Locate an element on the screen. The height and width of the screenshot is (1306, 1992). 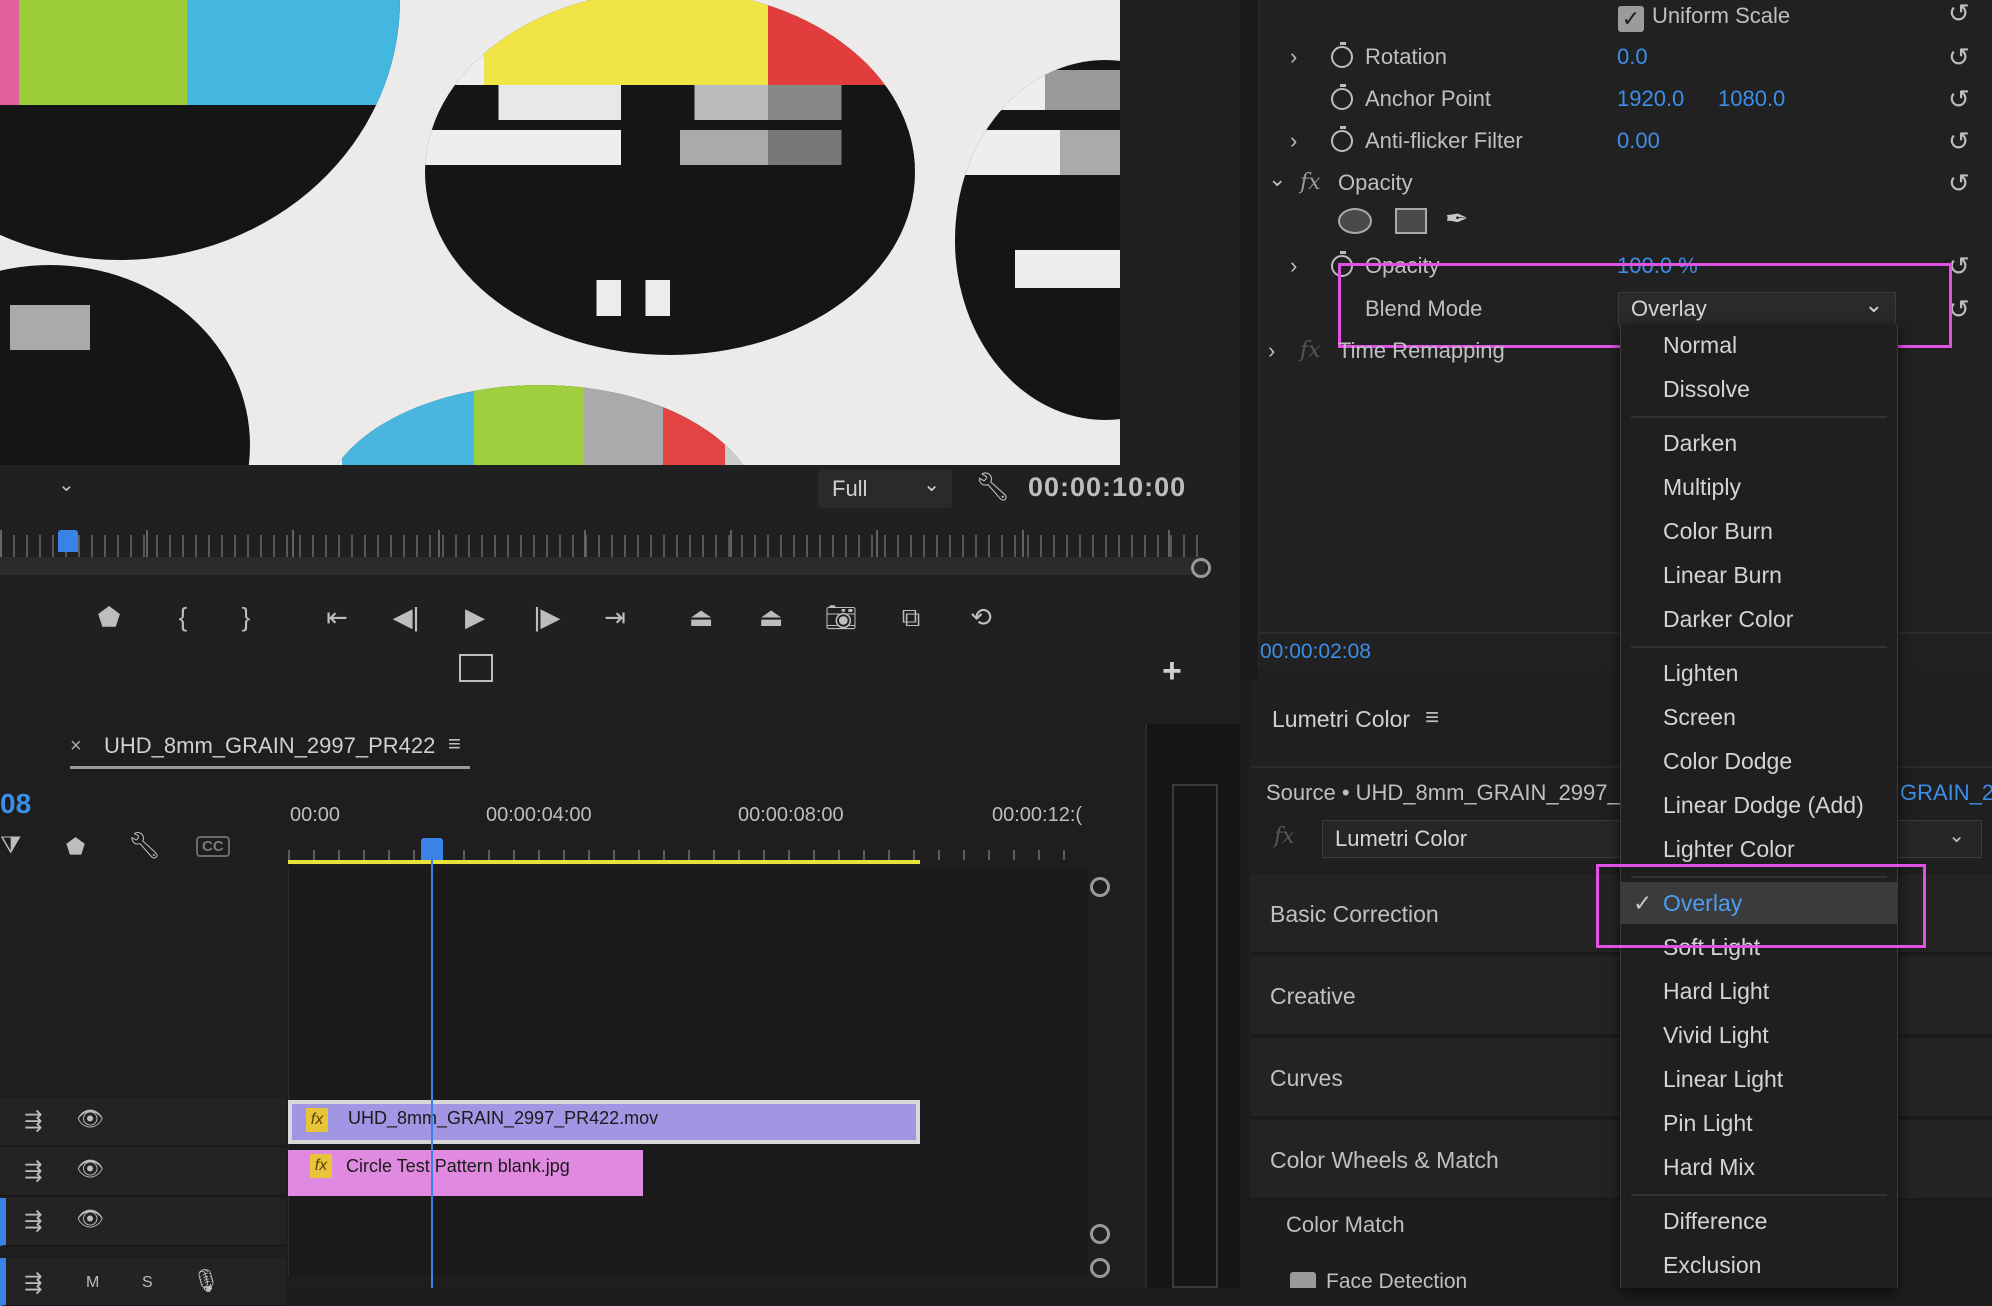
rectangle-mask-icon is located at coordinates (1411, 221).